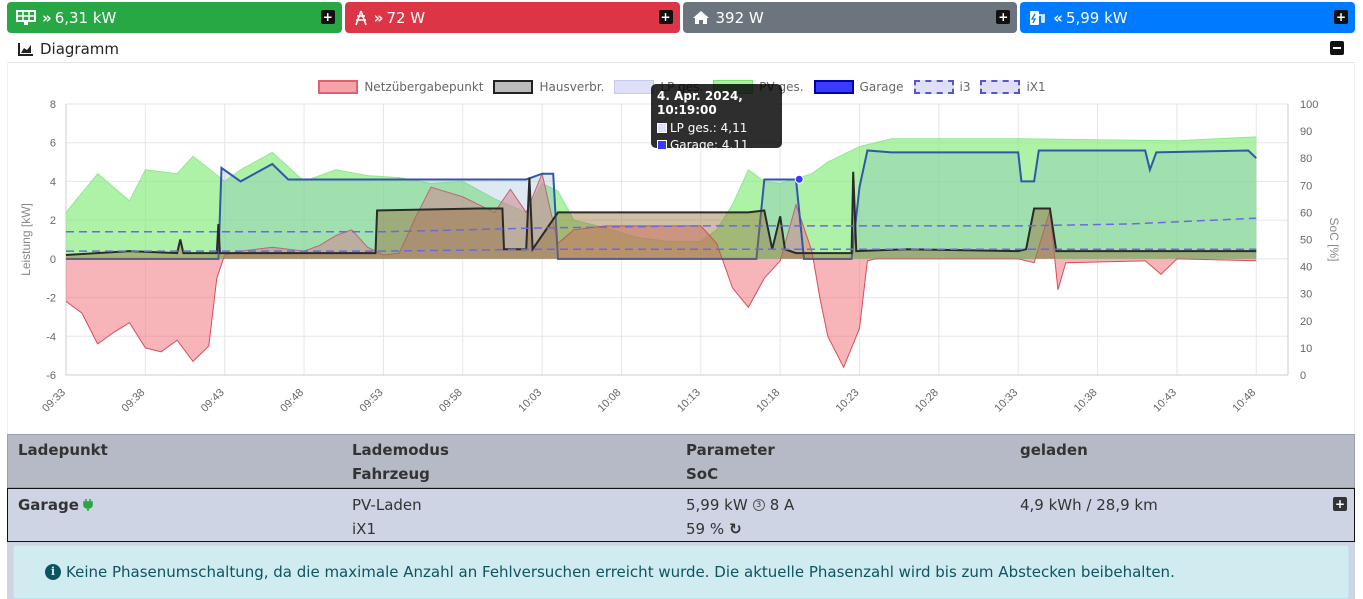 The image size is (1363, 599). What do you see at coordinates (1244, 401) in the screenshot?
I see `x-tick-label: 10:48` at bounding box center [1244, 401].